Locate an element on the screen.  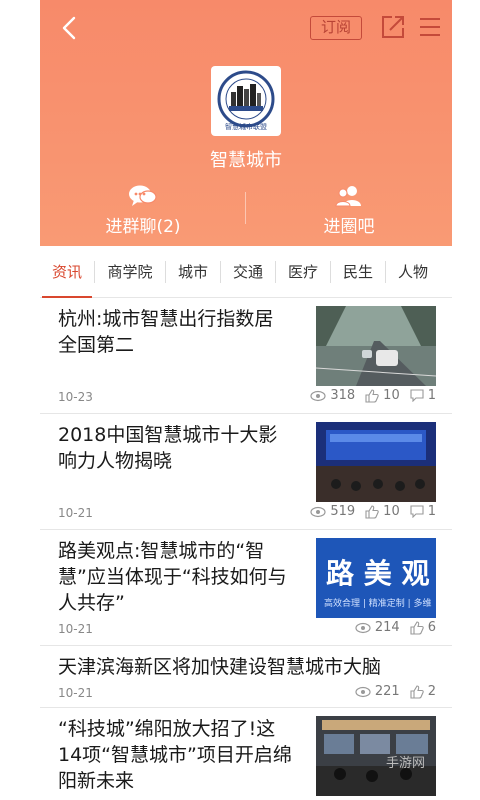
article-stats: 214 6 is located at coordinates (395, 627).